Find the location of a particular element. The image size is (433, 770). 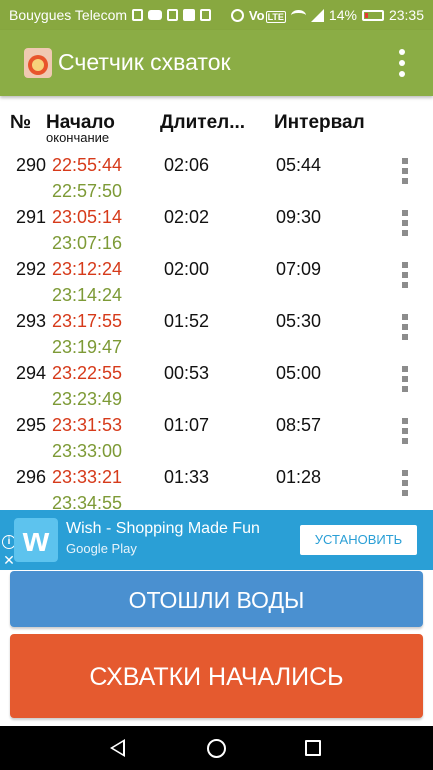

status-bar-right: Vo LTE 14% 23:35 is located at coordinates (327, 15).